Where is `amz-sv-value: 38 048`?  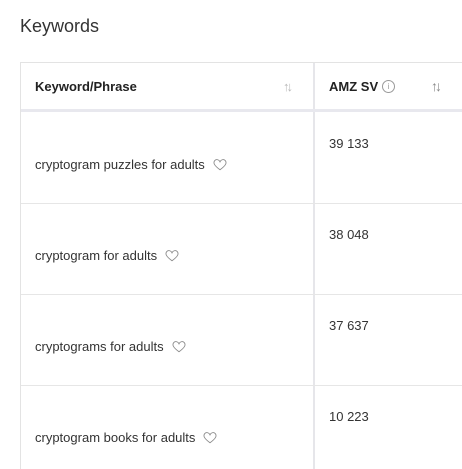 amz-sv-value: 38 048 is located at coordinates (349, 234).